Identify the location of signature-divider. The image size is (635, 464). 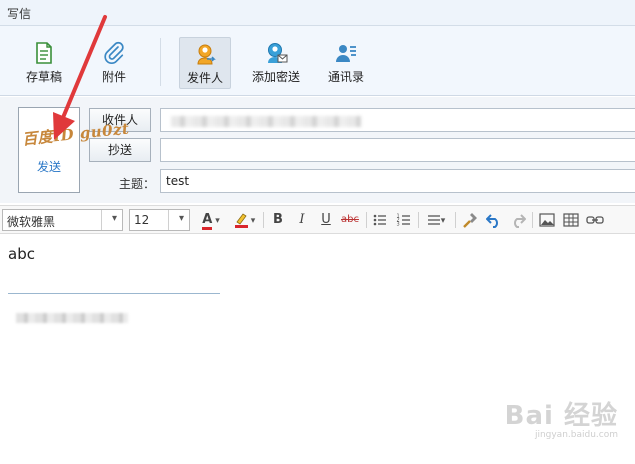
(114, 293).